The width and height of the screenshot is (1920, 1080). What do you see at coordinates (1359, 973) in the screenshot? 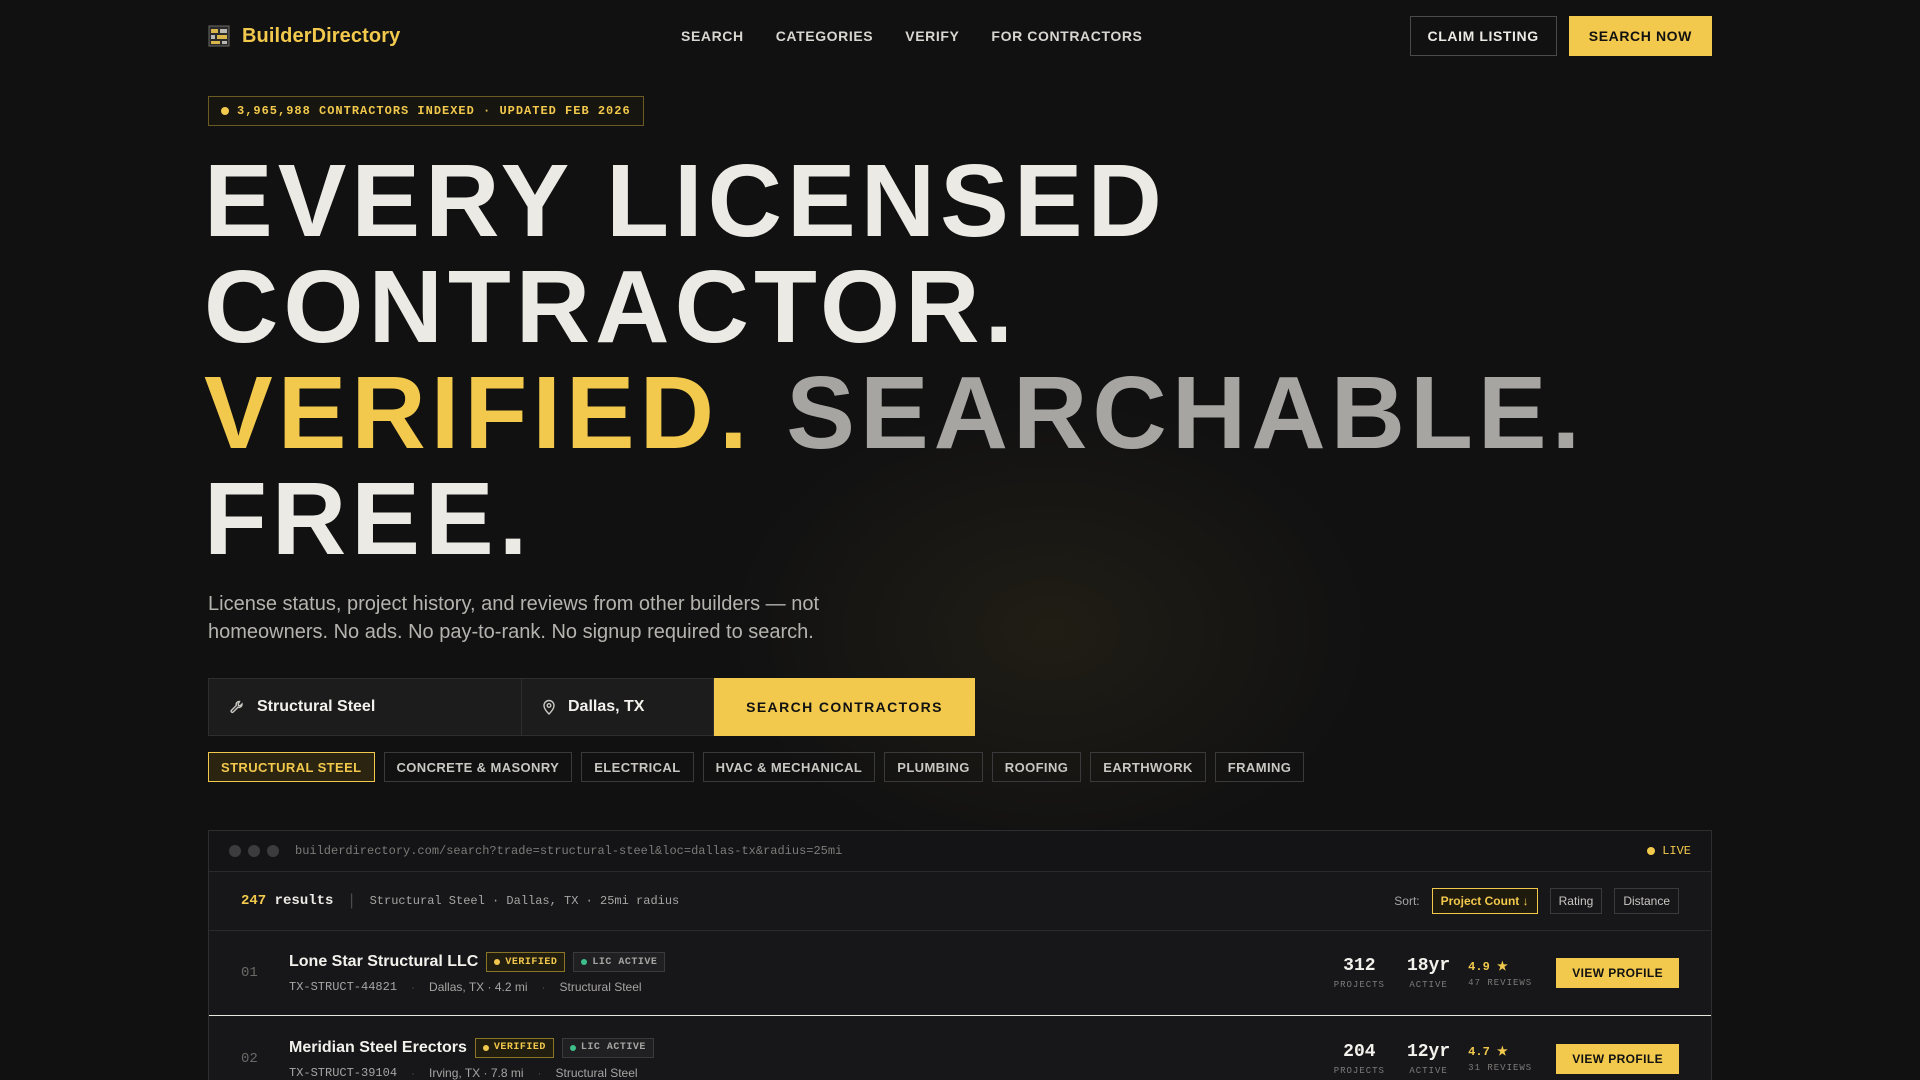
I see `projects-stat: 312 PROJECTS` at bounding box center [1359, 973].